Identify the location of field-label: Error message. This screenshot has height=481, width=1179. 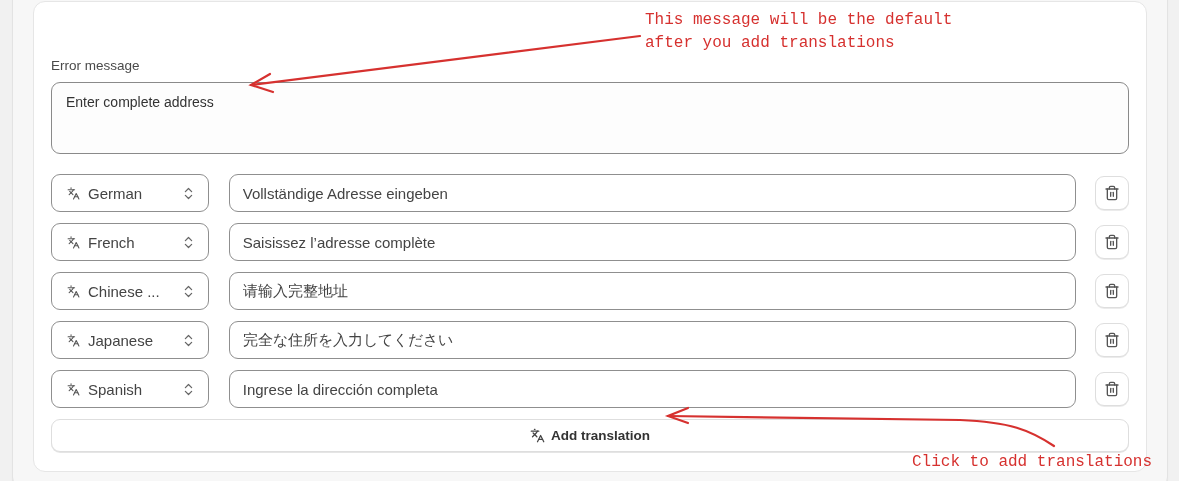
(96, 66).